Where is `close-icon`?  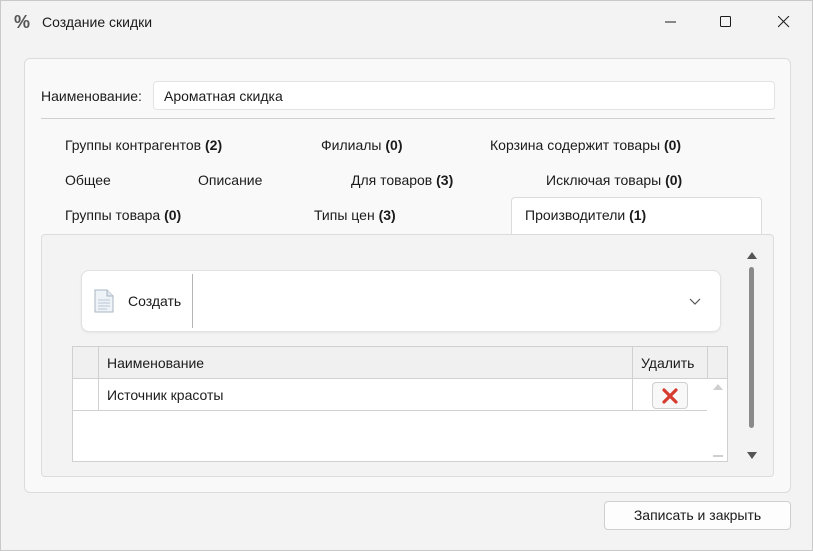 close-icon is located at coordinates (784, 22).